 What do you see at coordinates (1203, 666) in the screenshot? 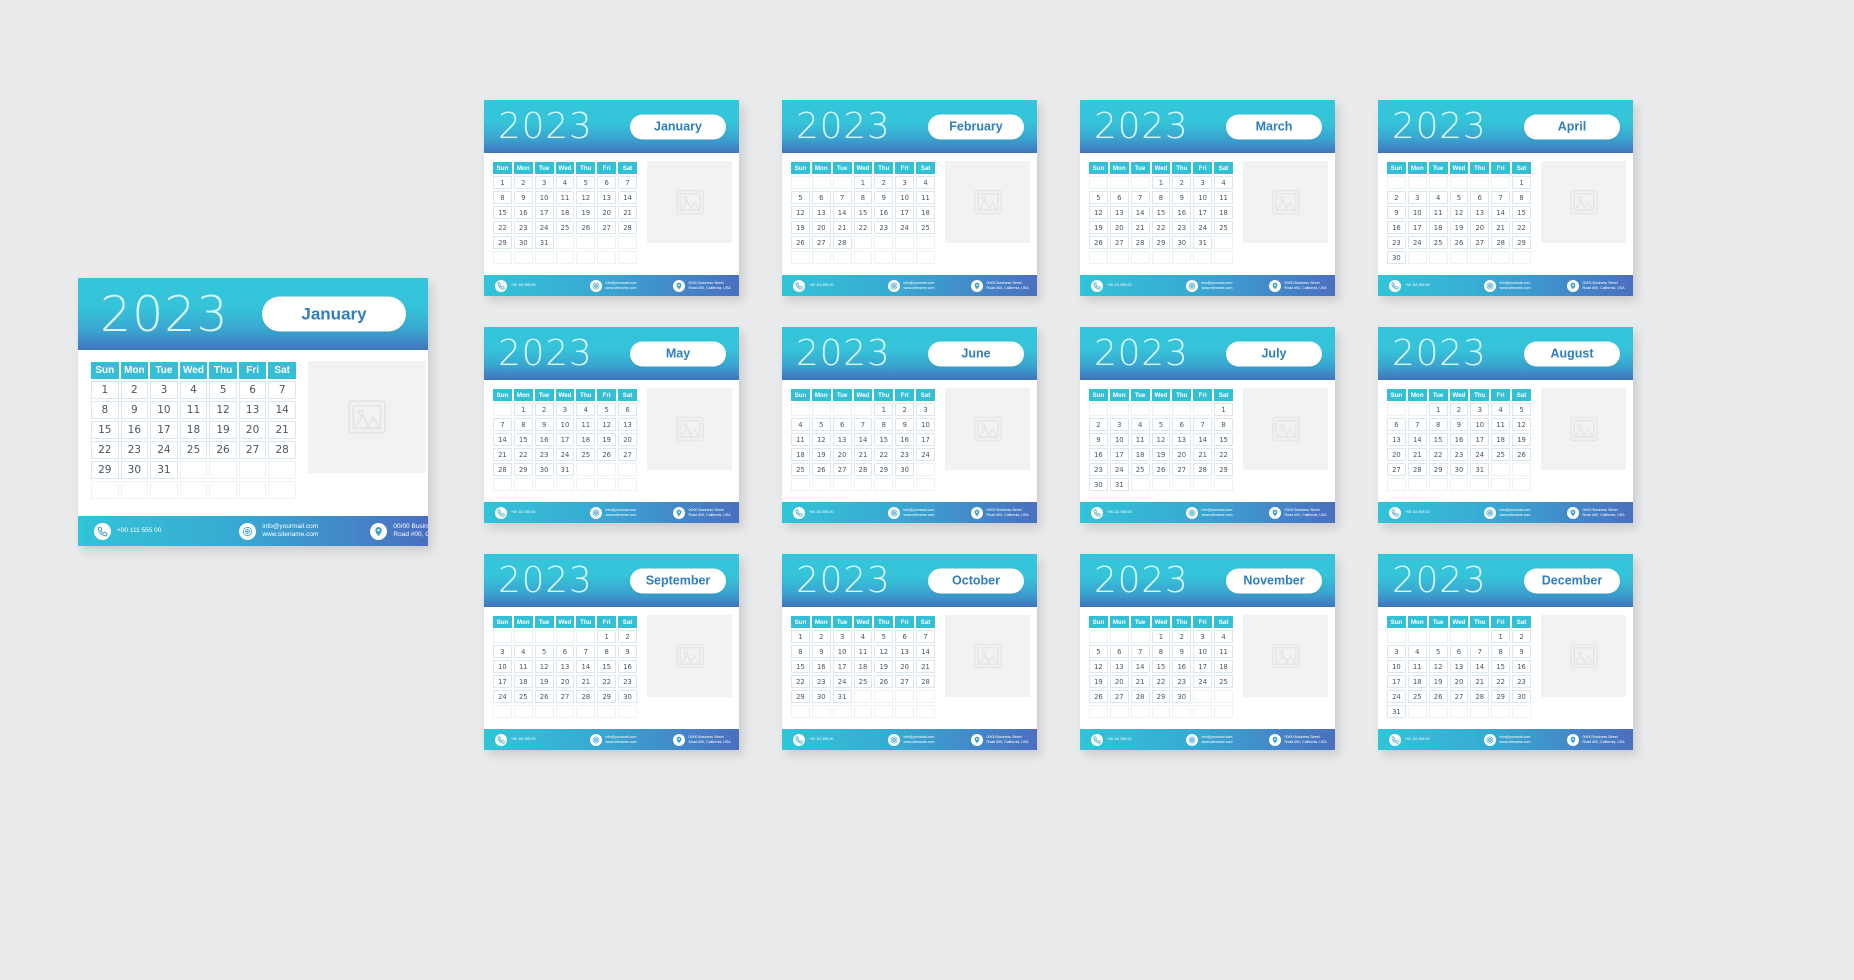
I see `day-cell: 17` at bounding box center [1203, 666].